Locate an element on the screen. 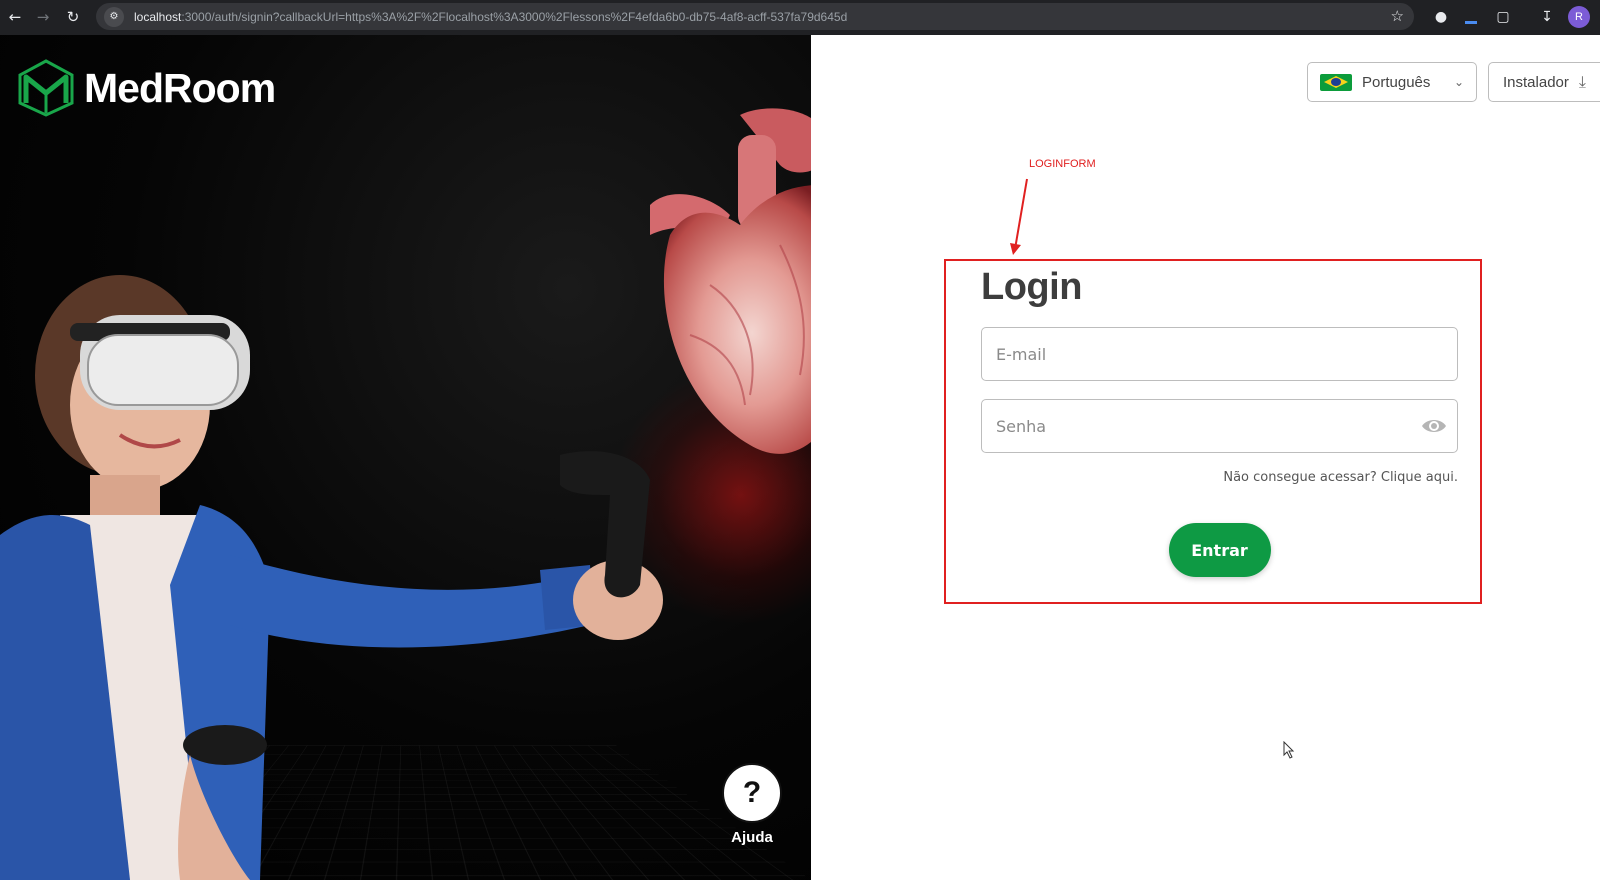 The width and height of the screenshot is (1600, 880). login-submit-button: Entrar is located at coordinates (1219, 550).